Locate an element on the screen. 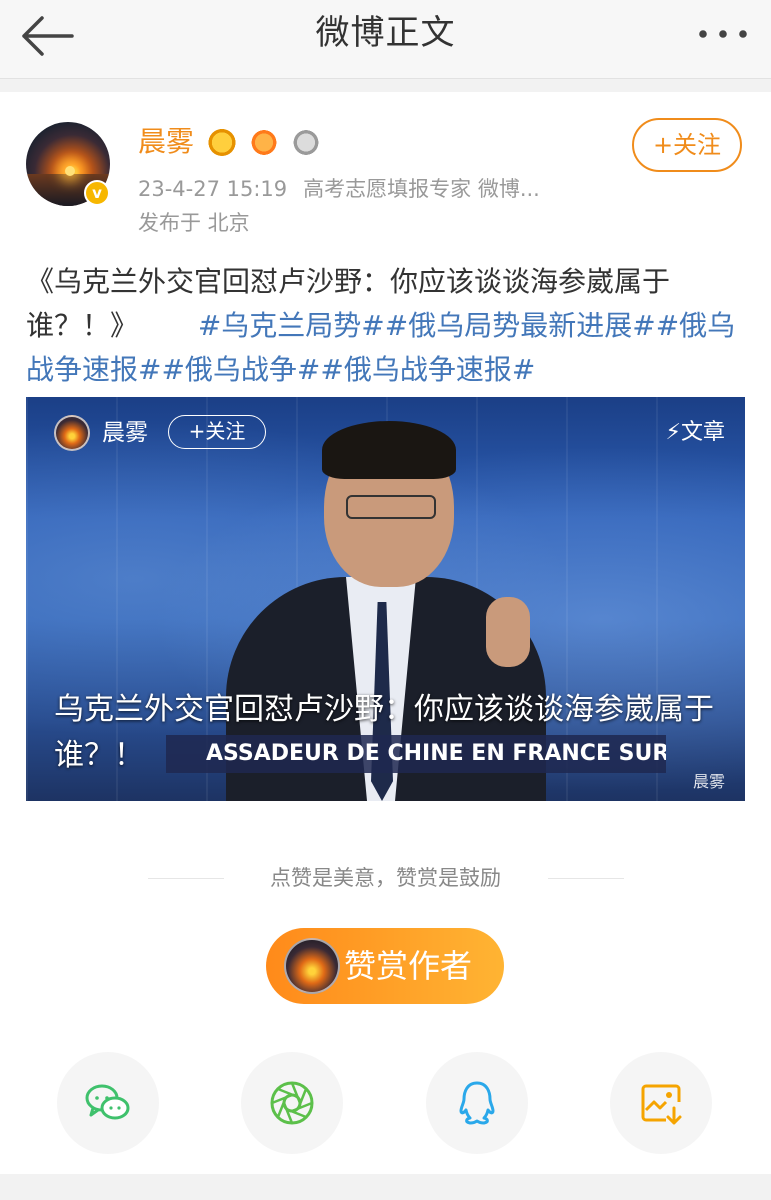 Image resolution: width=771 pixels, height=1200 pixels. hashtag-link: #俄乌局势最新进展# is located at coordinates (520, 325).